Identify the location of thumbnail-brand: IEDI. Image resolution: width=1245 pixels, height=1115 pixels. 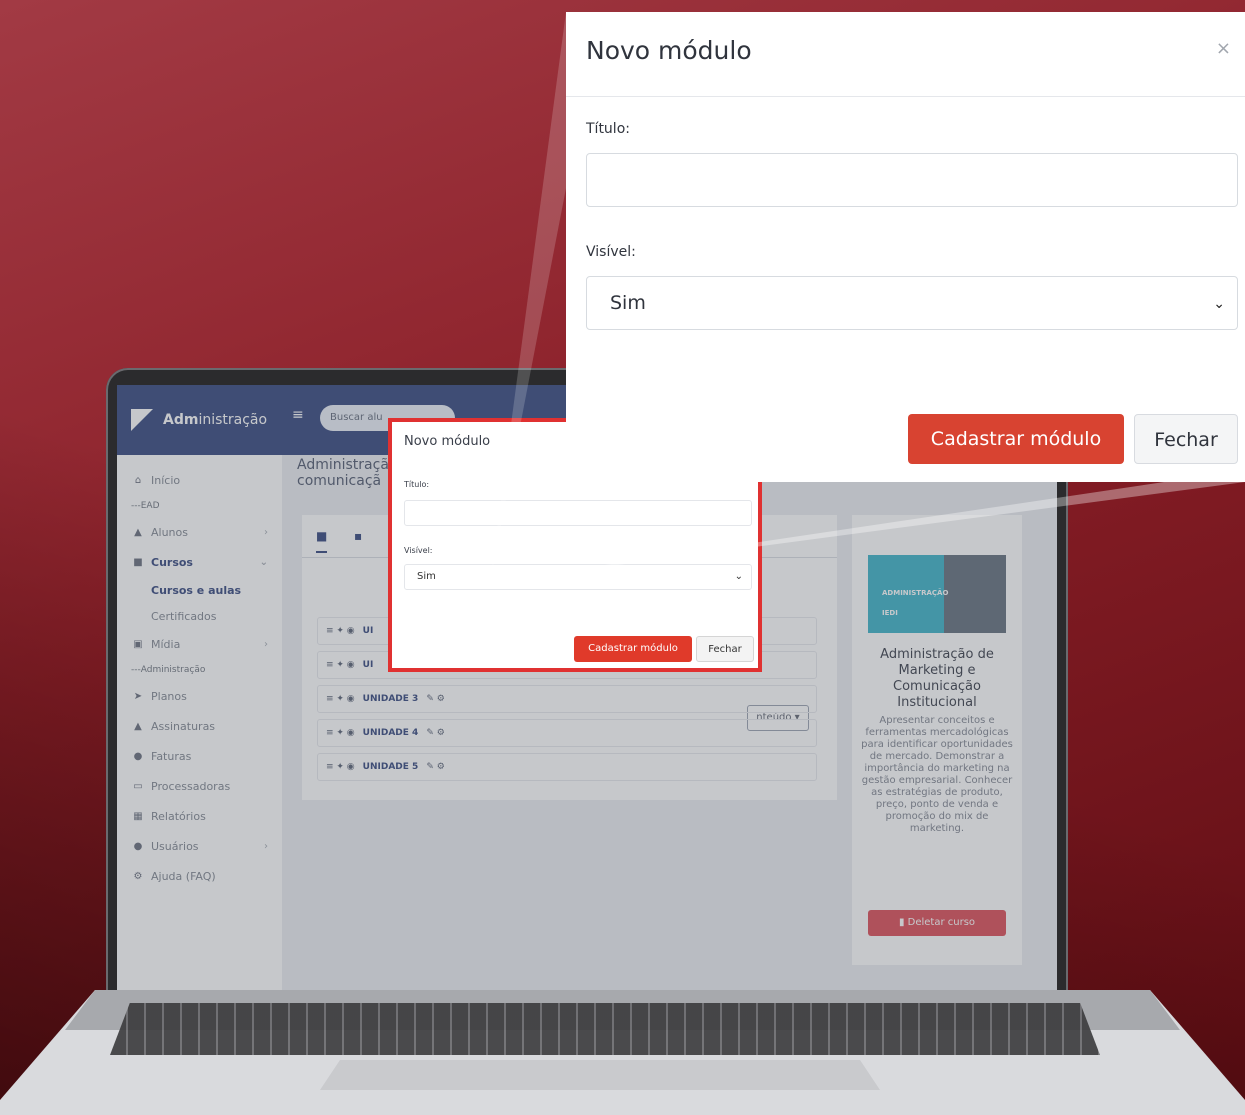
(890, 613).